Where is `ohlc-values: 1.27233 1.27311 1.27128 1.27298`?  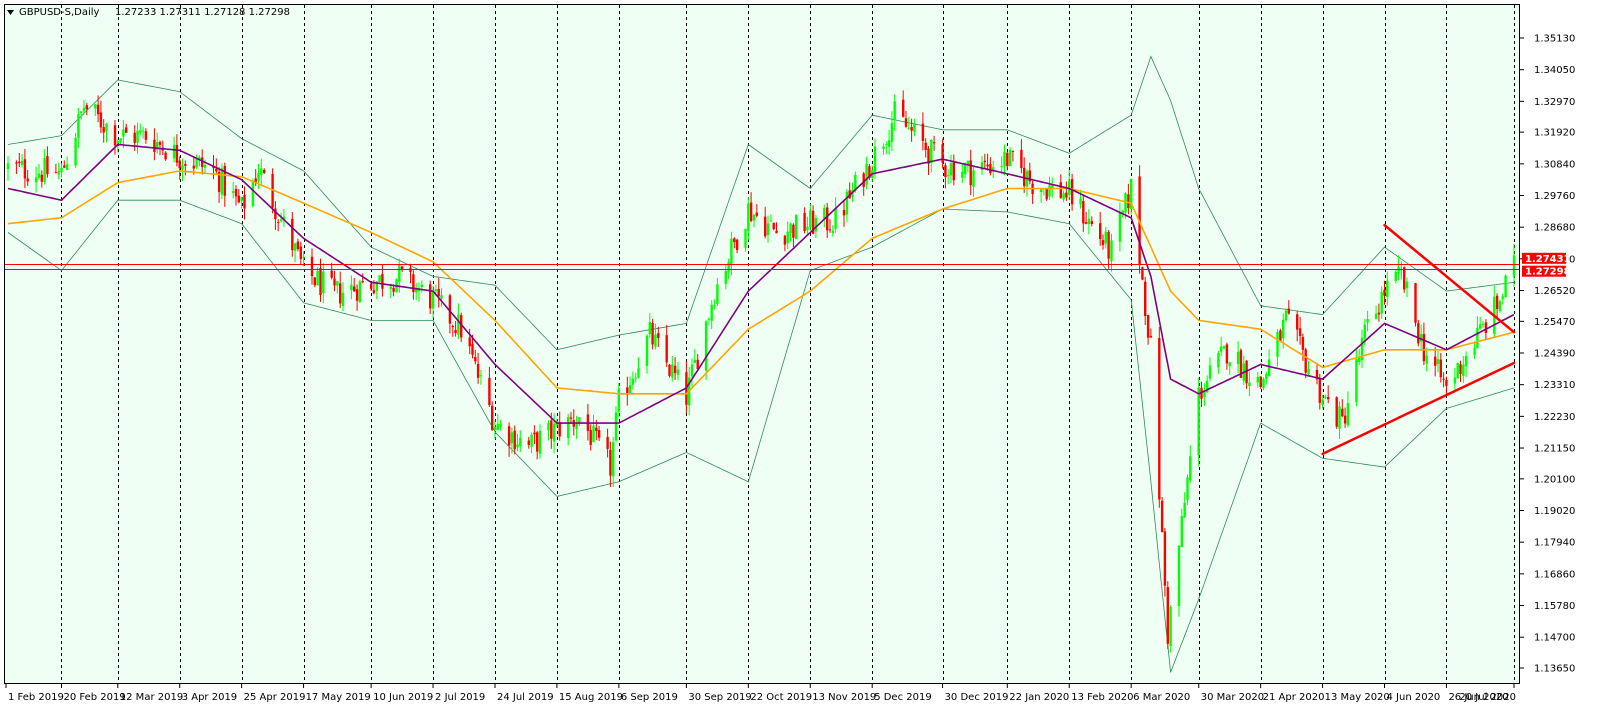
ohlc-values: 1.27233 1.27311 1.27128 1.27298 is located at coordinates (202, 12).